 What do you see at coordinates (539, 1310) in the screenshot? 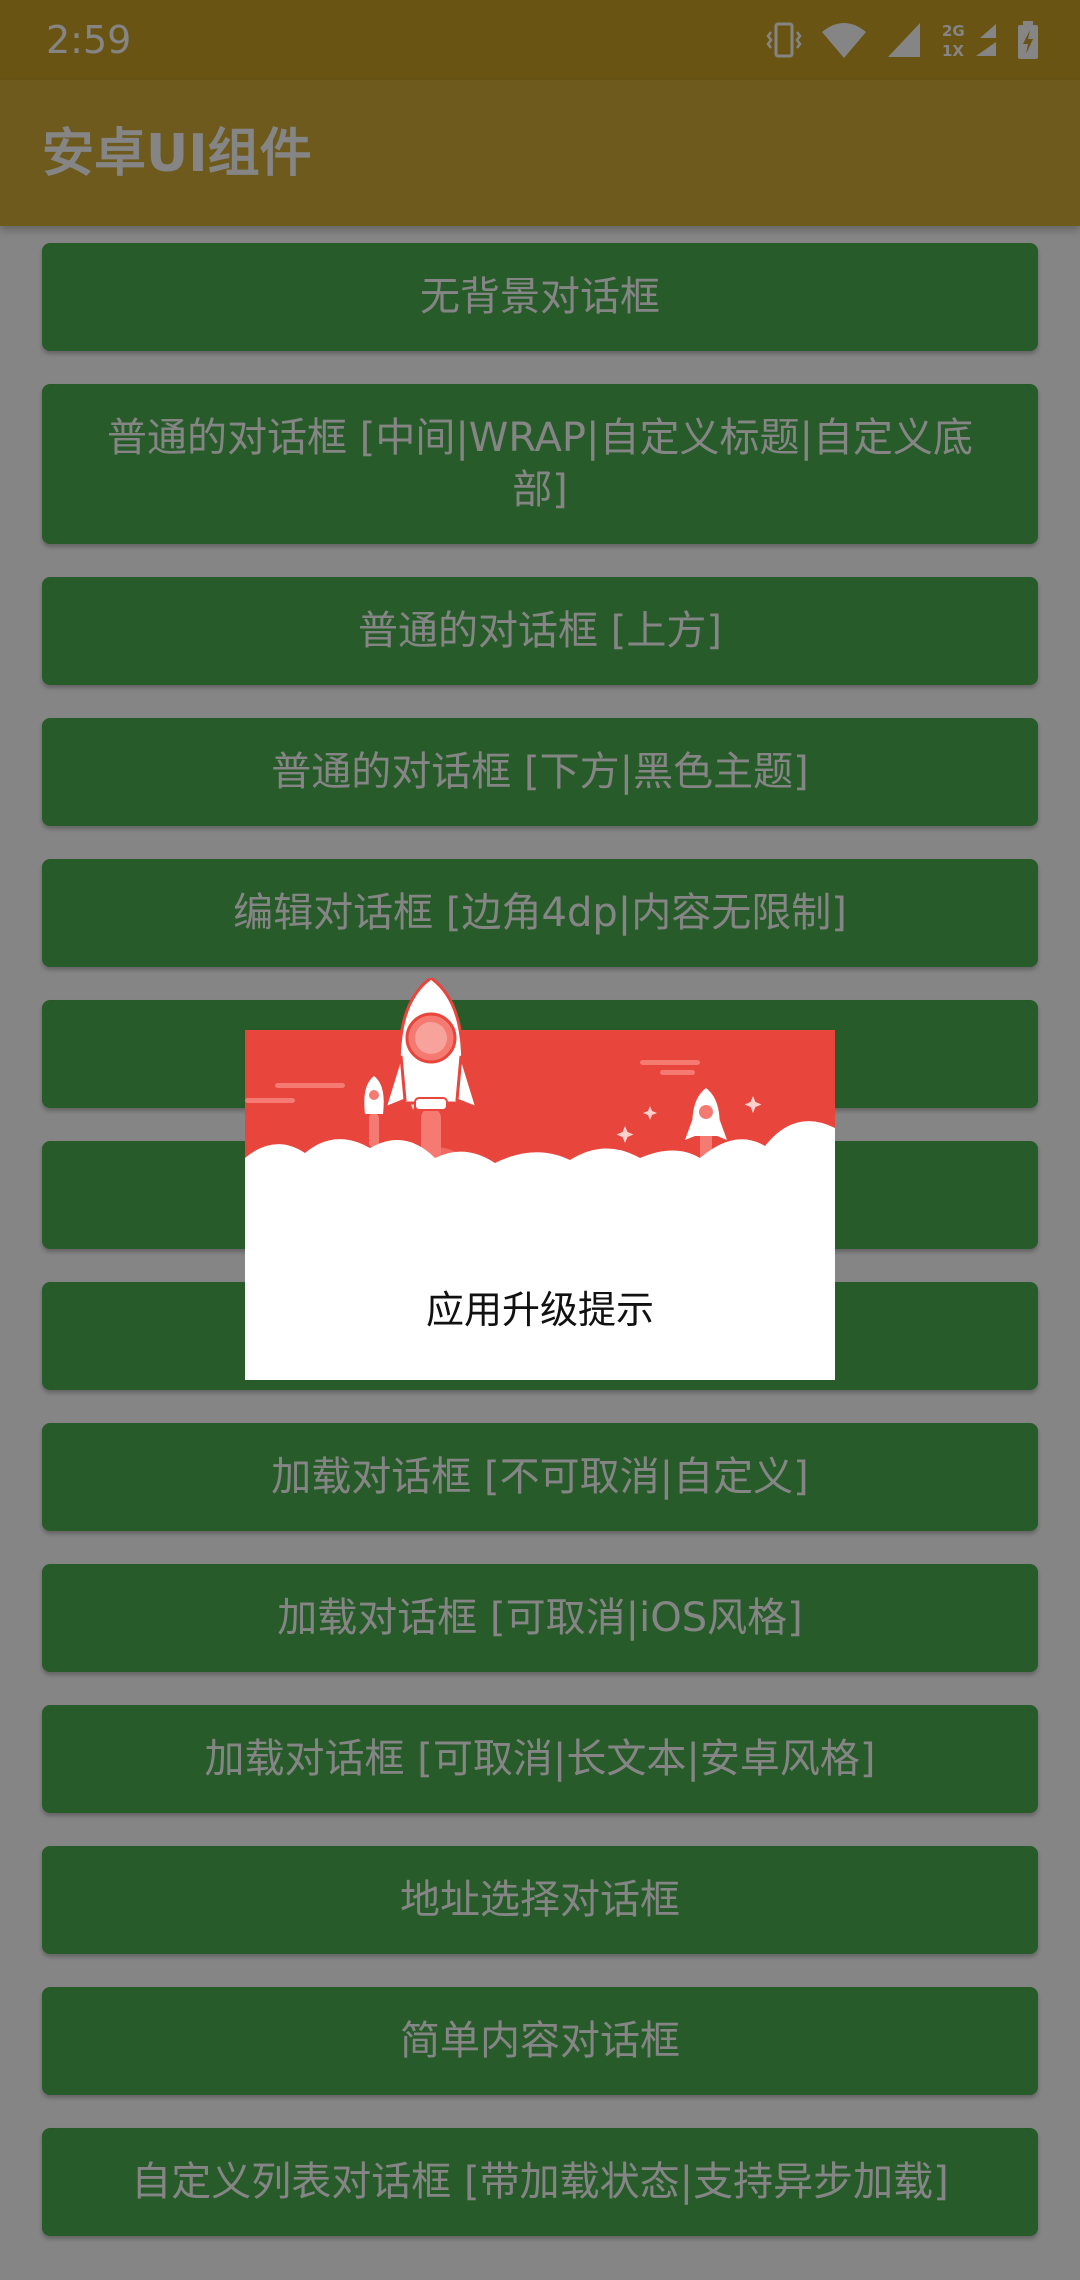
I see `dialog-title: 应用升级提示` at bounding box center [539, 1310].